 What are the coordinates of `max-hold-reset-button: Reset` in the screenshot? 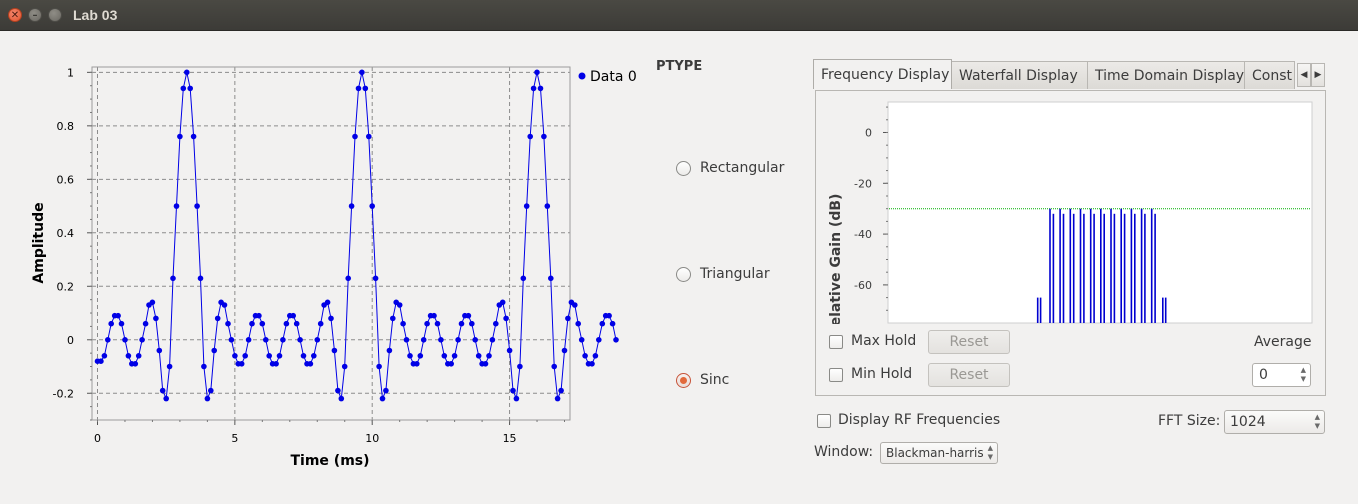 It's located at (969, 342).